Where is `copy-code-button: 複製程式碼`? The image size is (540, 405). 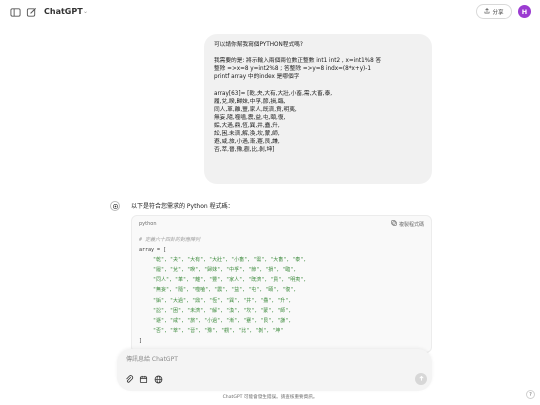 copy-code-button: 複製程式碼 is located at coordinates (407, 224).